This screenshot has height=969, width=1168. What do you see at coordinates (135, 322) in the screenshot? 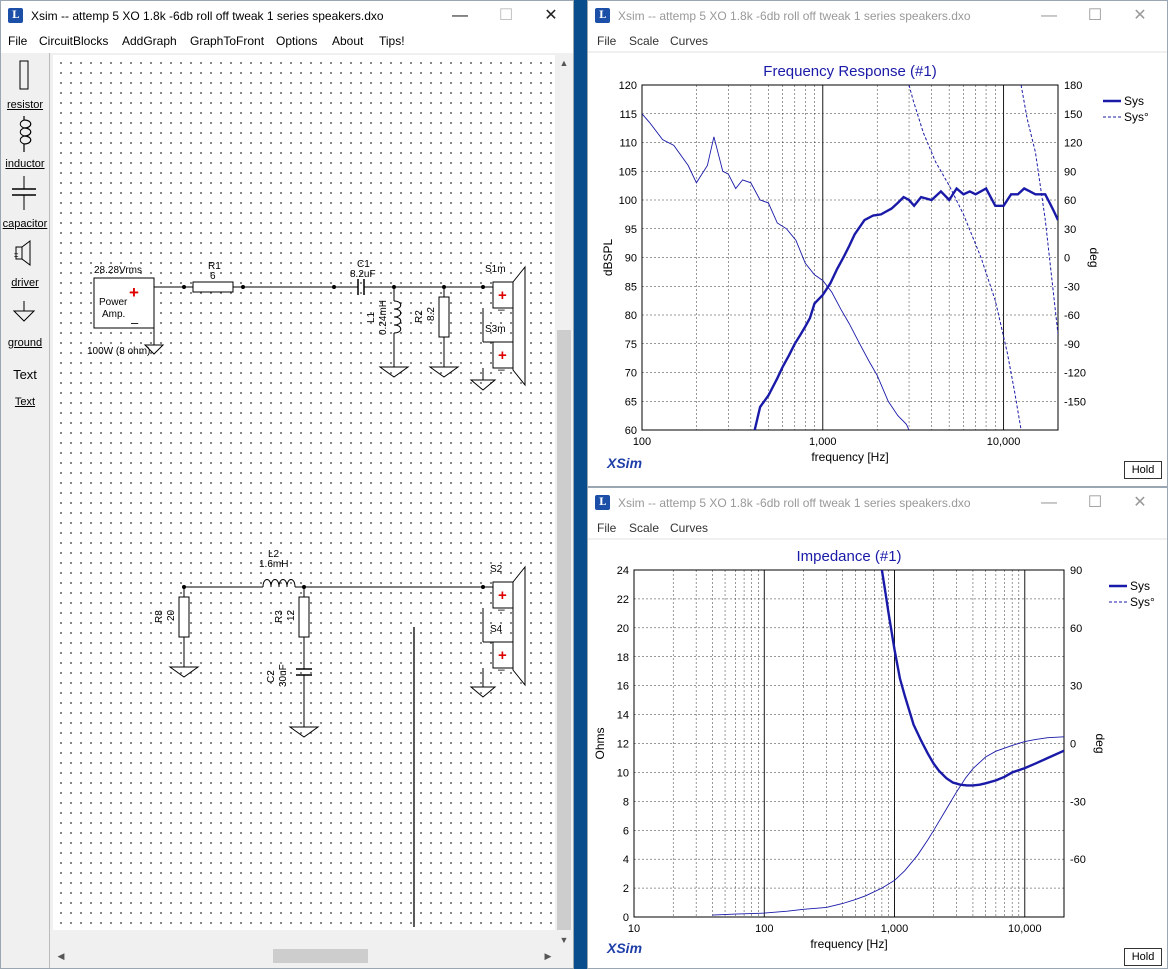
I see `amp-minus: –` at bounding box center [135, 322].